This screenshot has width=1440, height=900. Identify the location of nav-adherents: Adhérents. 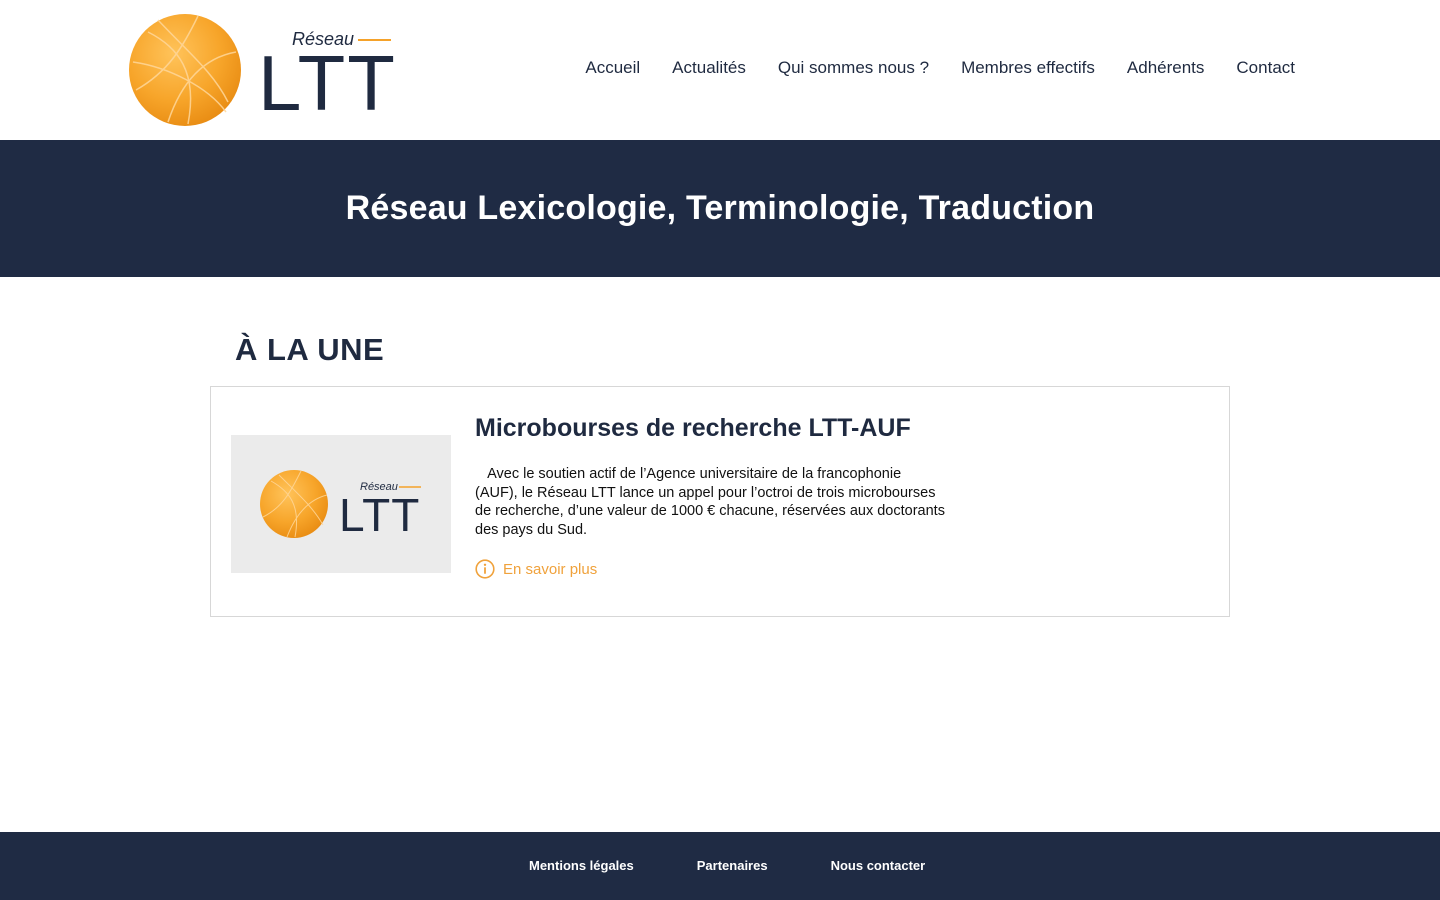
(1166, 68).